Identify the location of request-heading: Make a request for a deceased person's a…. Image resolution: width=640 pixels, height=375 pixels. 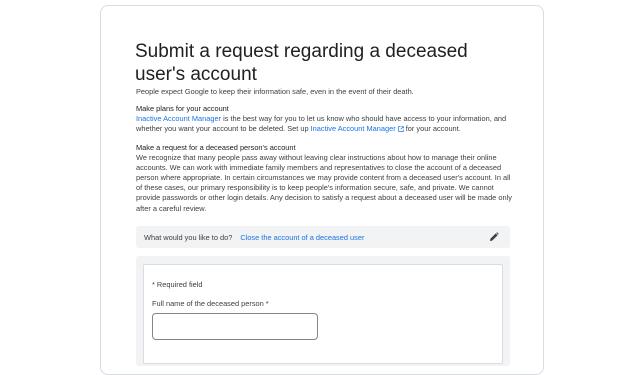
(216, 147).